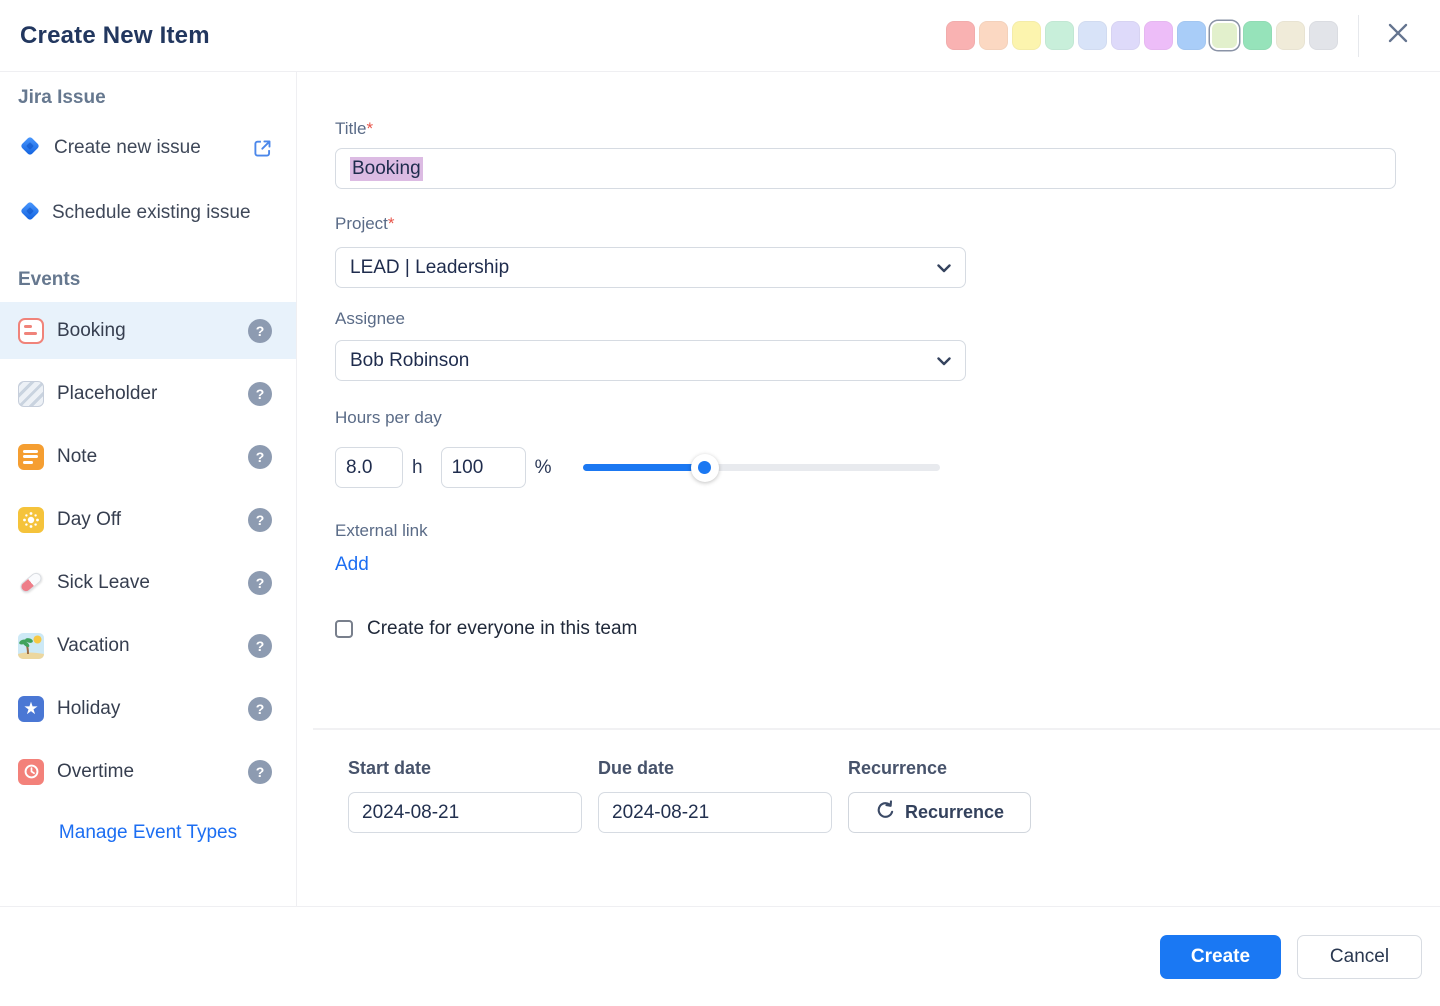  Describe the element at coordinates (465, 812) in the screenshot. I see `start-date-input: 2024-08-21` at that location.